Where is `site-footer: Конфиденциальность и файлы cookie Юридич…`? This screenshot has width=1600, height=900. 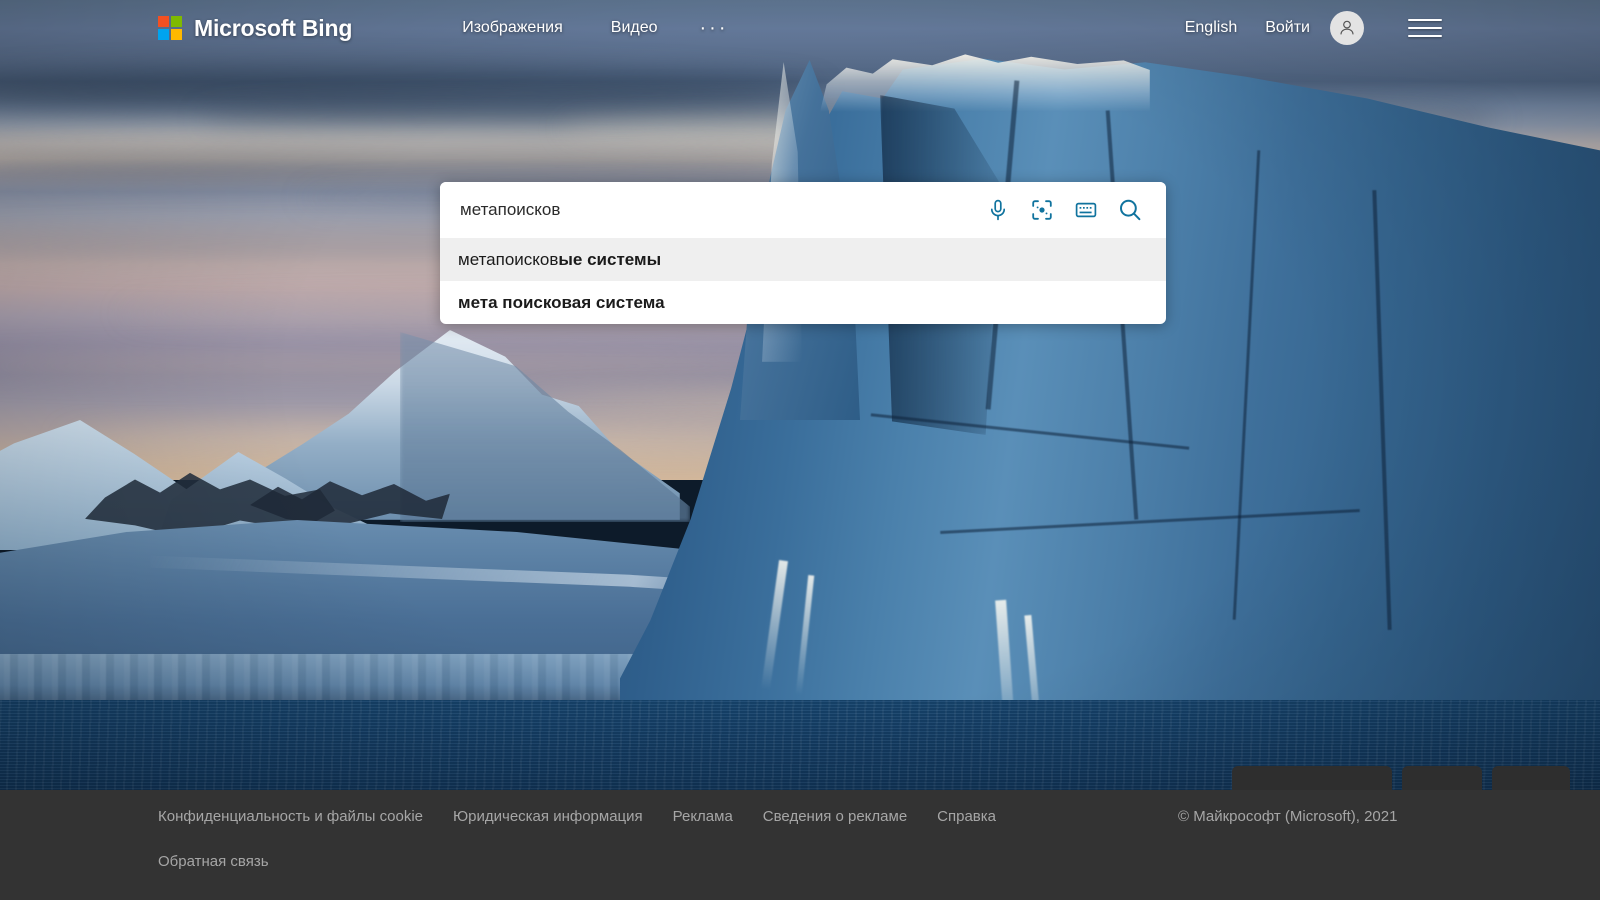
site-footer: Конфиденциальность и файлы cookie Юридич… is located at coordinates (800, 845).